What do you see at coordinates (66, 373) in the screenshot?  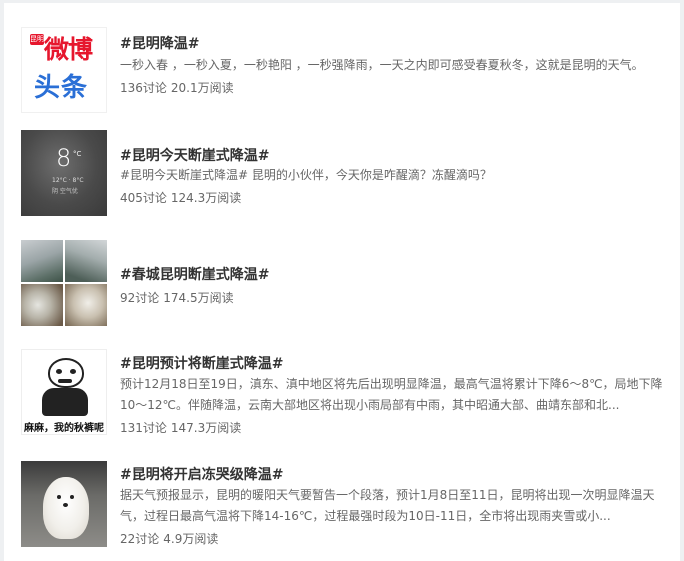 I see `meme-face` at bounding box center [66, 373].